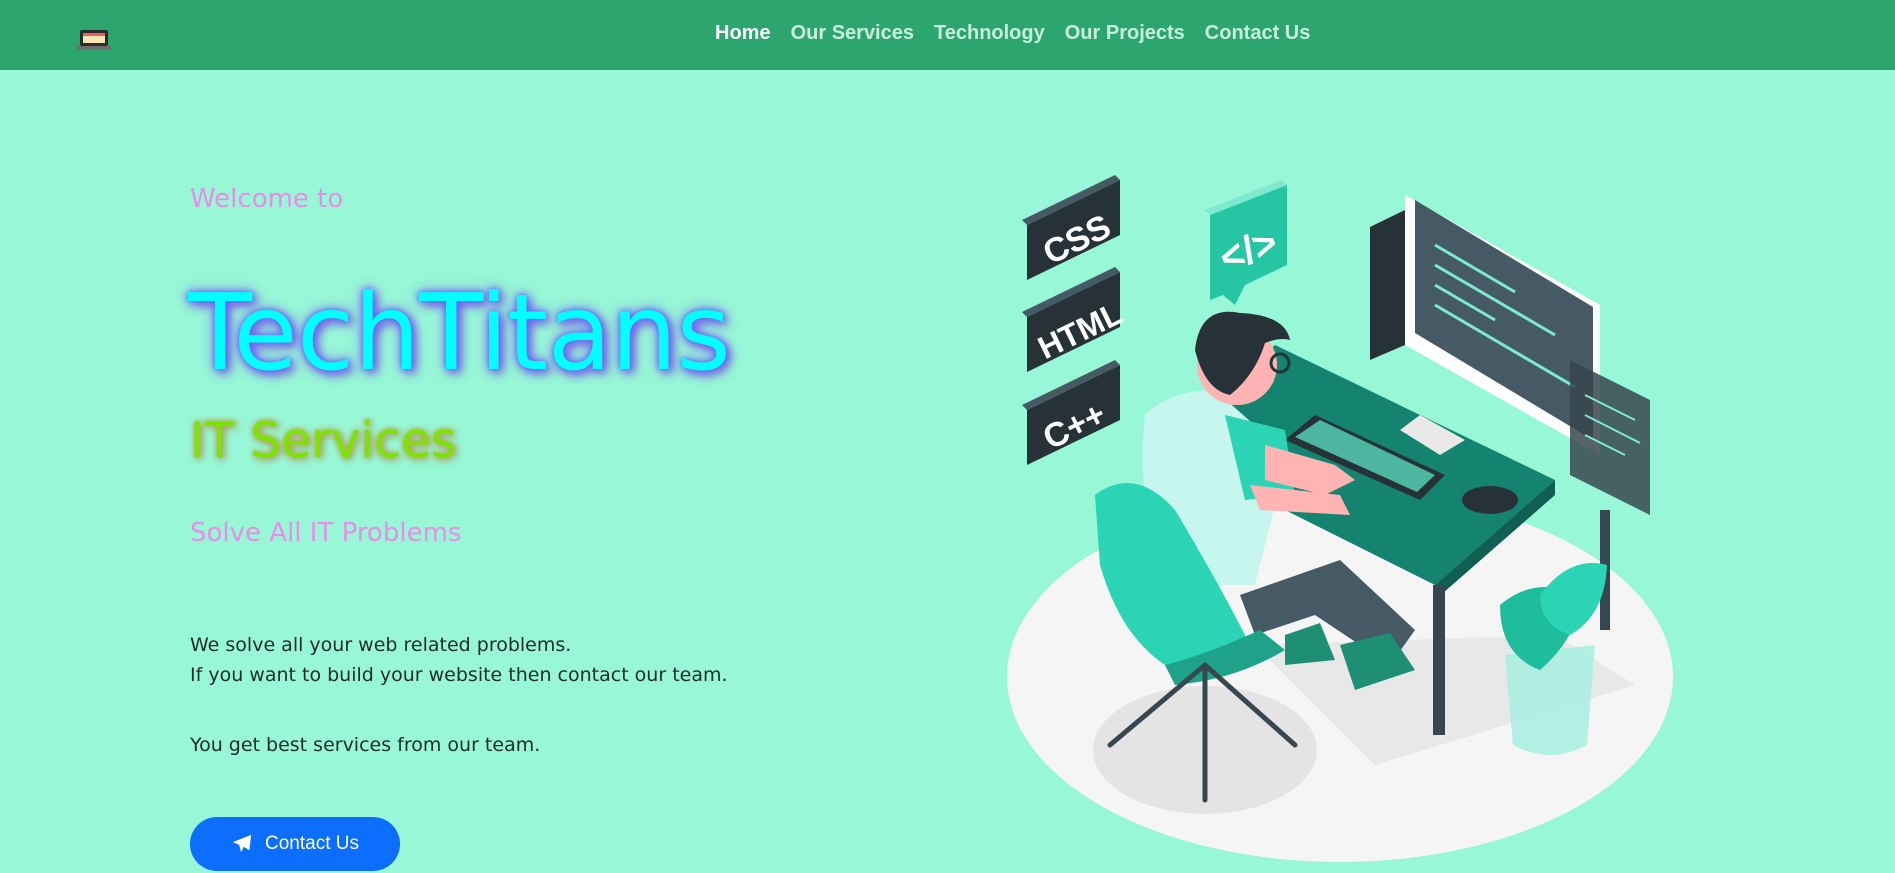 Image resolution: width=1895 pixels, height=873 pixels. What do you see at coordinates (242, 843) in the screenshot?
I see `paper-plane-icon` at bounding box center [242, 843].